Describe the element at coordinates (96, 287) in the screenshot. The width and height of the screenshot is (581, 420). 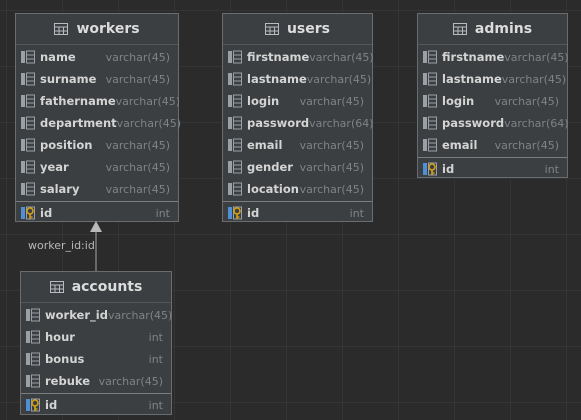
I see `table-header: accounts` at that location.